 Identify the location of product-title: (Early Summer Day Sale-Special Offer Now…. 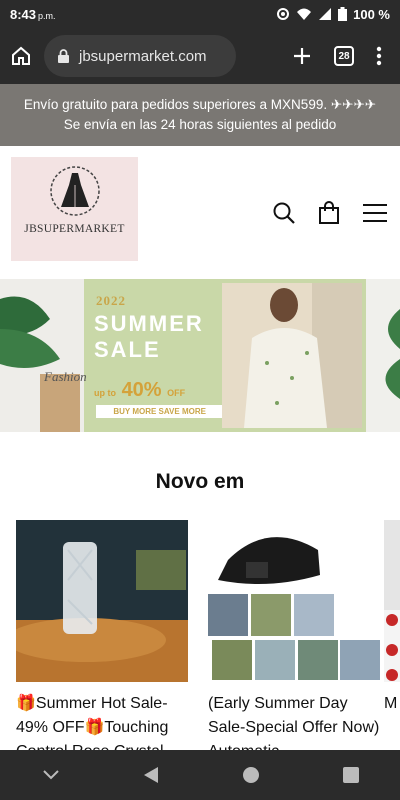
(294, 721).